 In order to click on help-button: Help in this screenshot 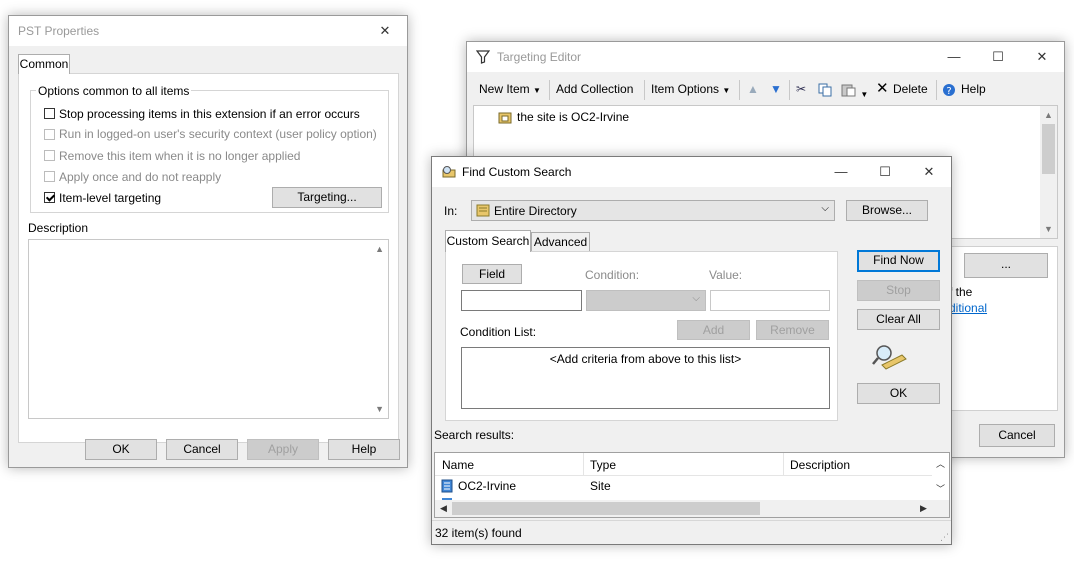, I will do `click(973, 90)`.